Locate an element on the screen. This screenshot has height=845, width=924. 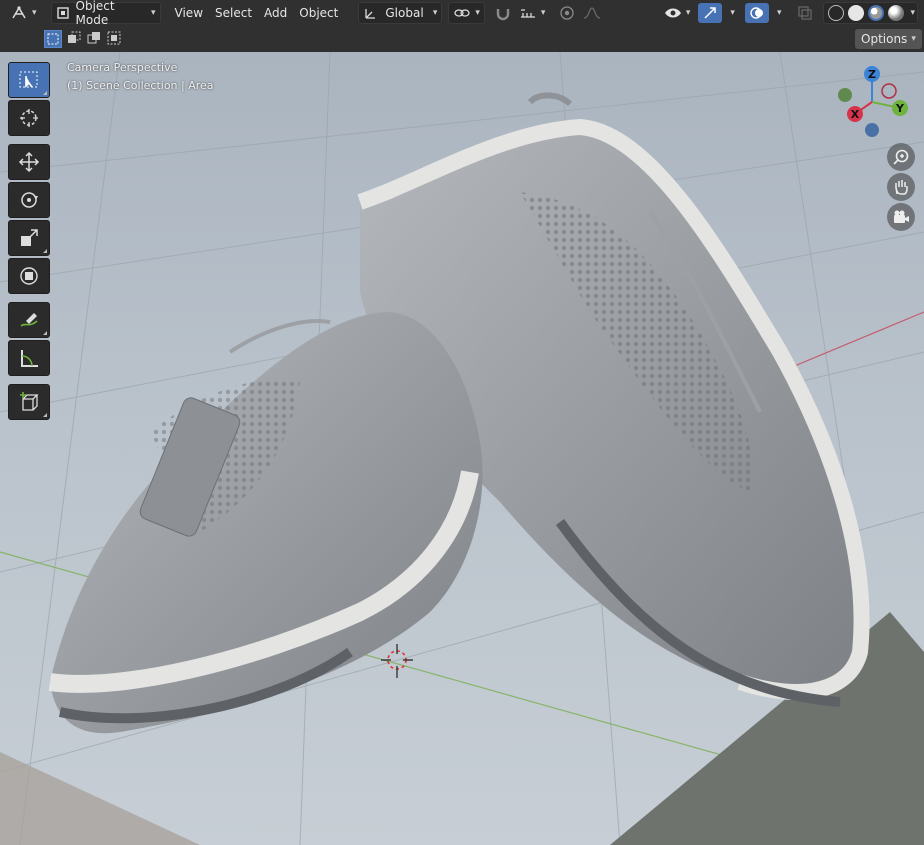
orientation-label: Global is located at coordinates (404, 13).